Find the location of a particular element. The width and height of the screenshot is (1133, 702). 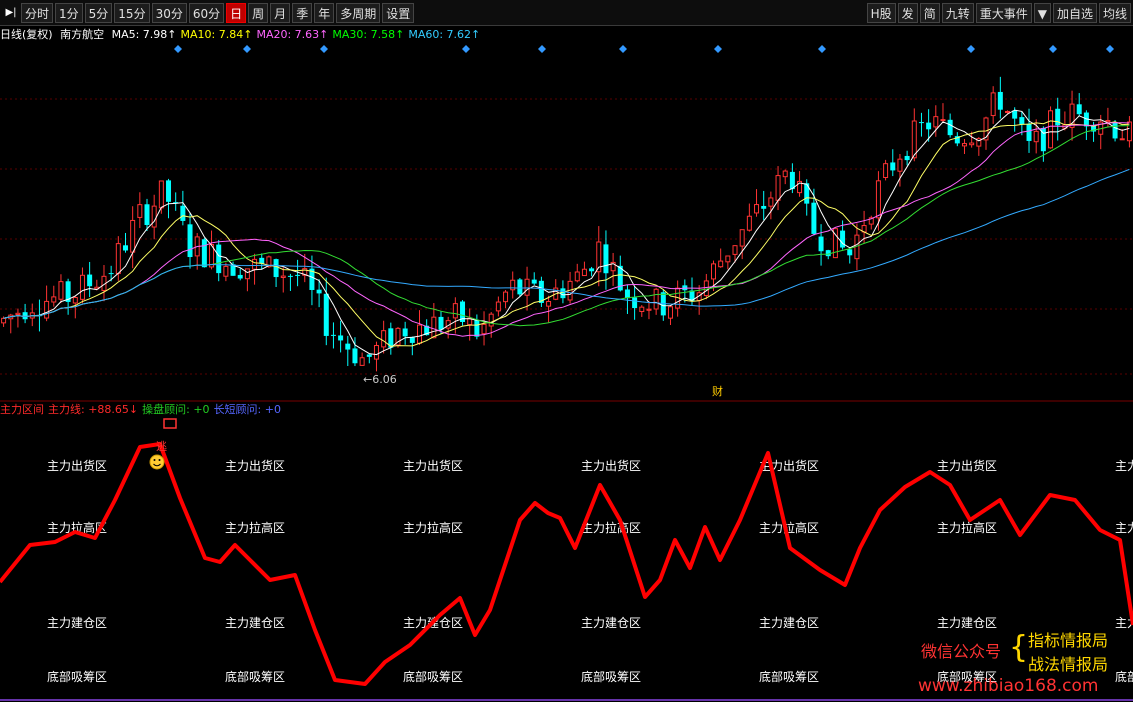

period-tab-2: 5分 is located at coordinates (98, 12).